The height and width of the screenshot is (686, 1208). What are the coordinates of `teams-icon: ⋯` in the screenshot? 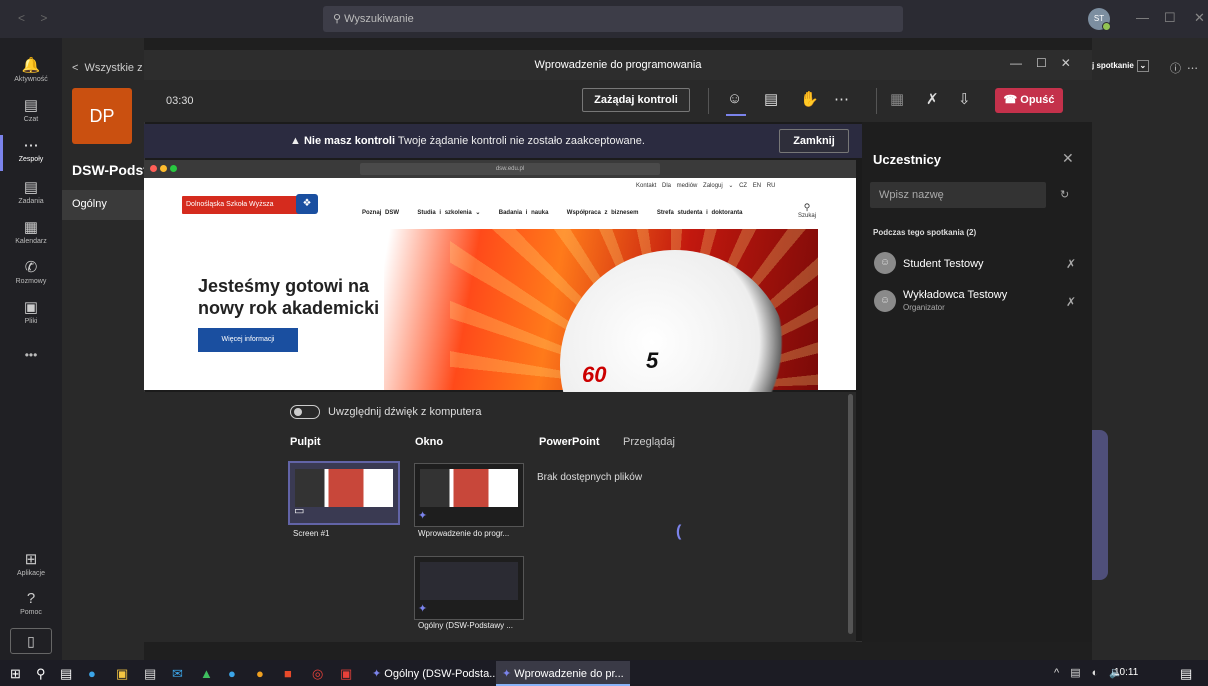 It's located at (31, 145).